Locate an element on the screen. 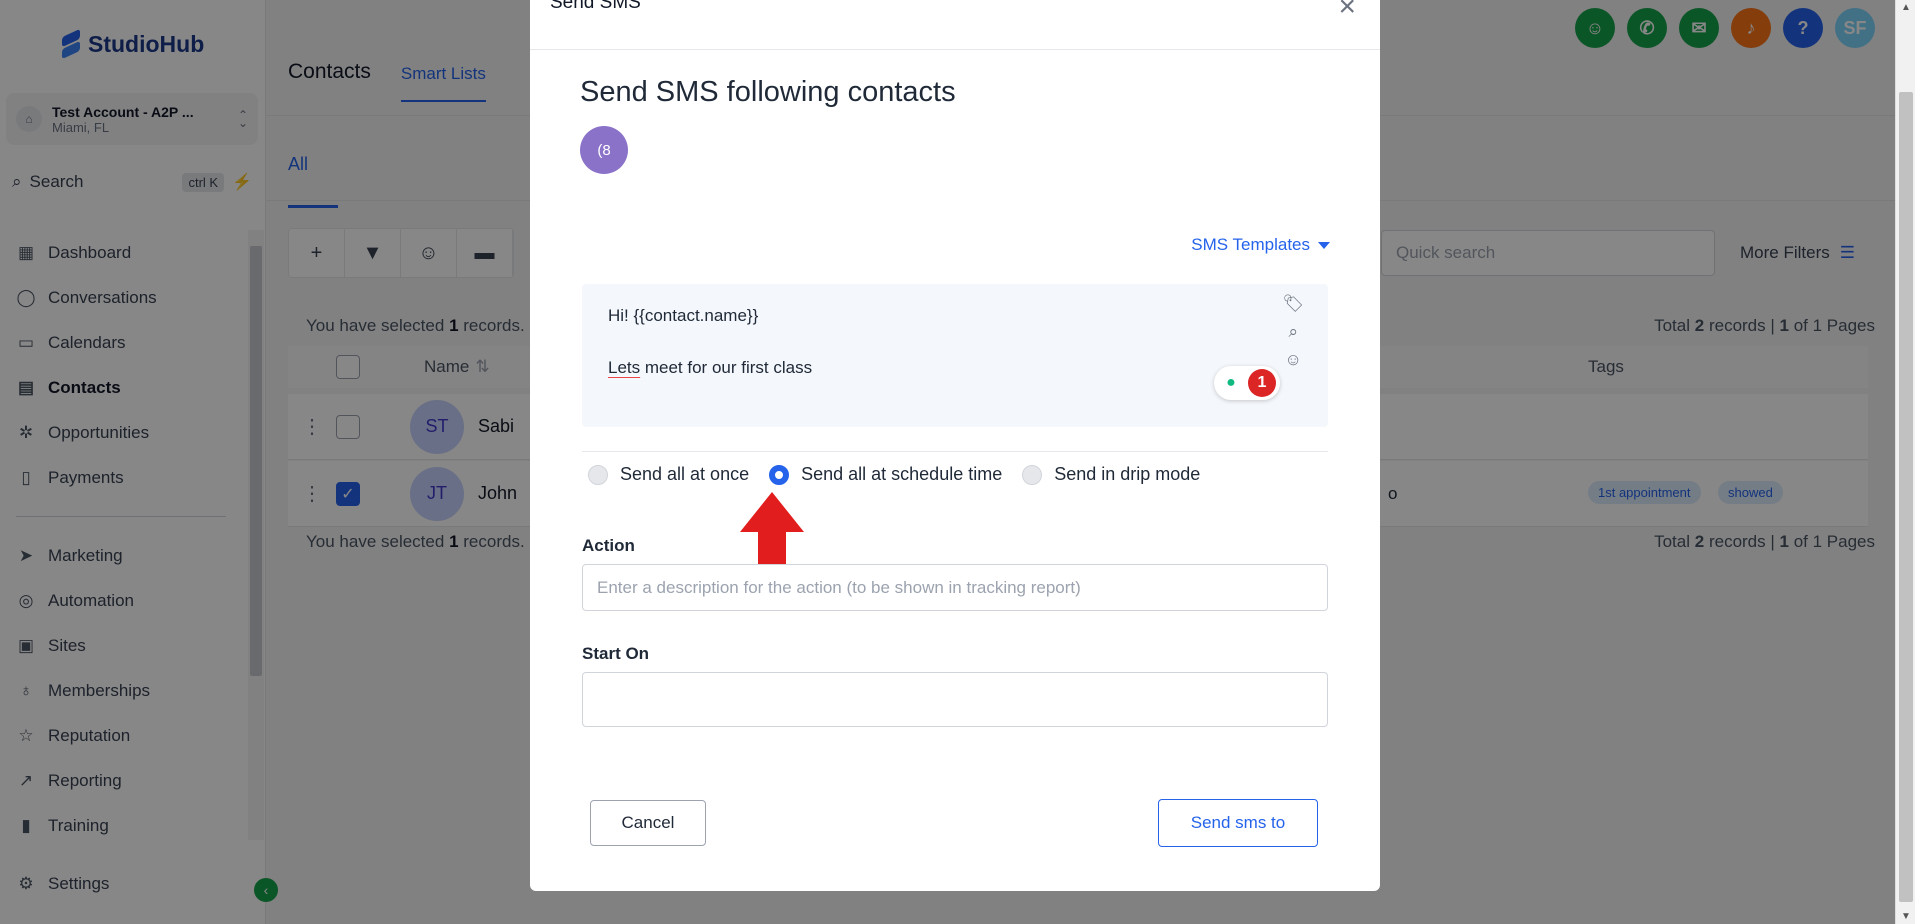  page-scrollbar: ▲ ▼ is located at coordinates (1905, 462).